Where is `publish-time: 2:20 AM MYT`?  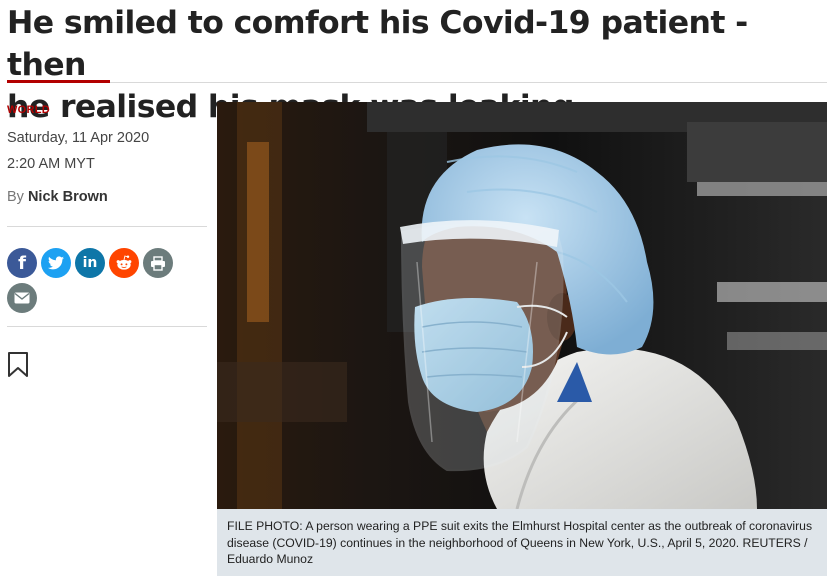
publish-time: 2:20 AM MYT is located at coordinates (51, 164).